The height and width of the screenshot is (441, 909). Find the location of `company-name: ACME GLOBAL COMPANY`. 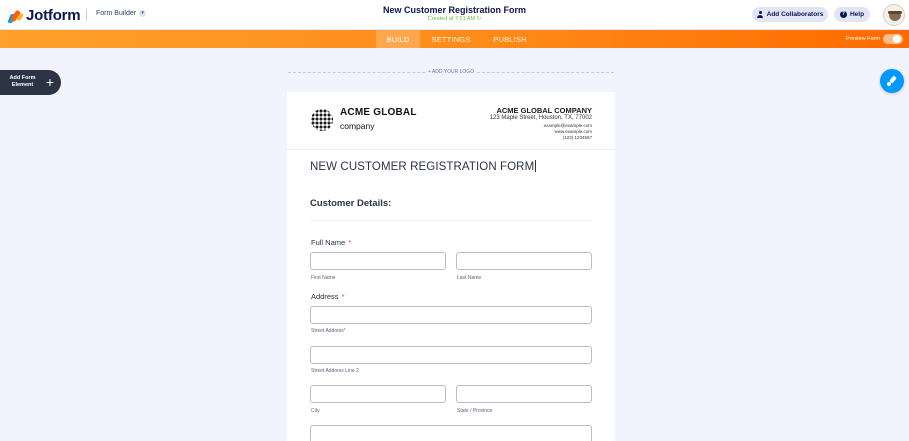

company-name: ACME GLOBAL COMPANY is located at coordinates (544, 110).